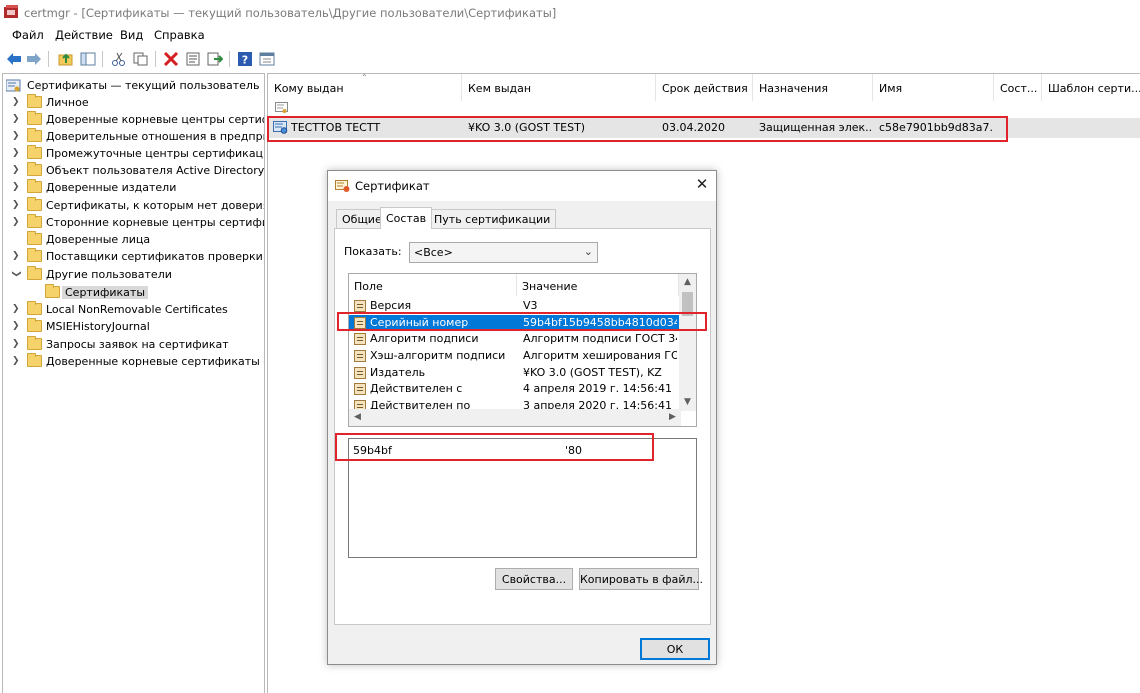 The width and height of the screenshot is (1140, 693). What do you see at coordinates (357, 417) in the screenshot?
I see `scroll-left-icon: ◀` at bounding box center [357, 417].